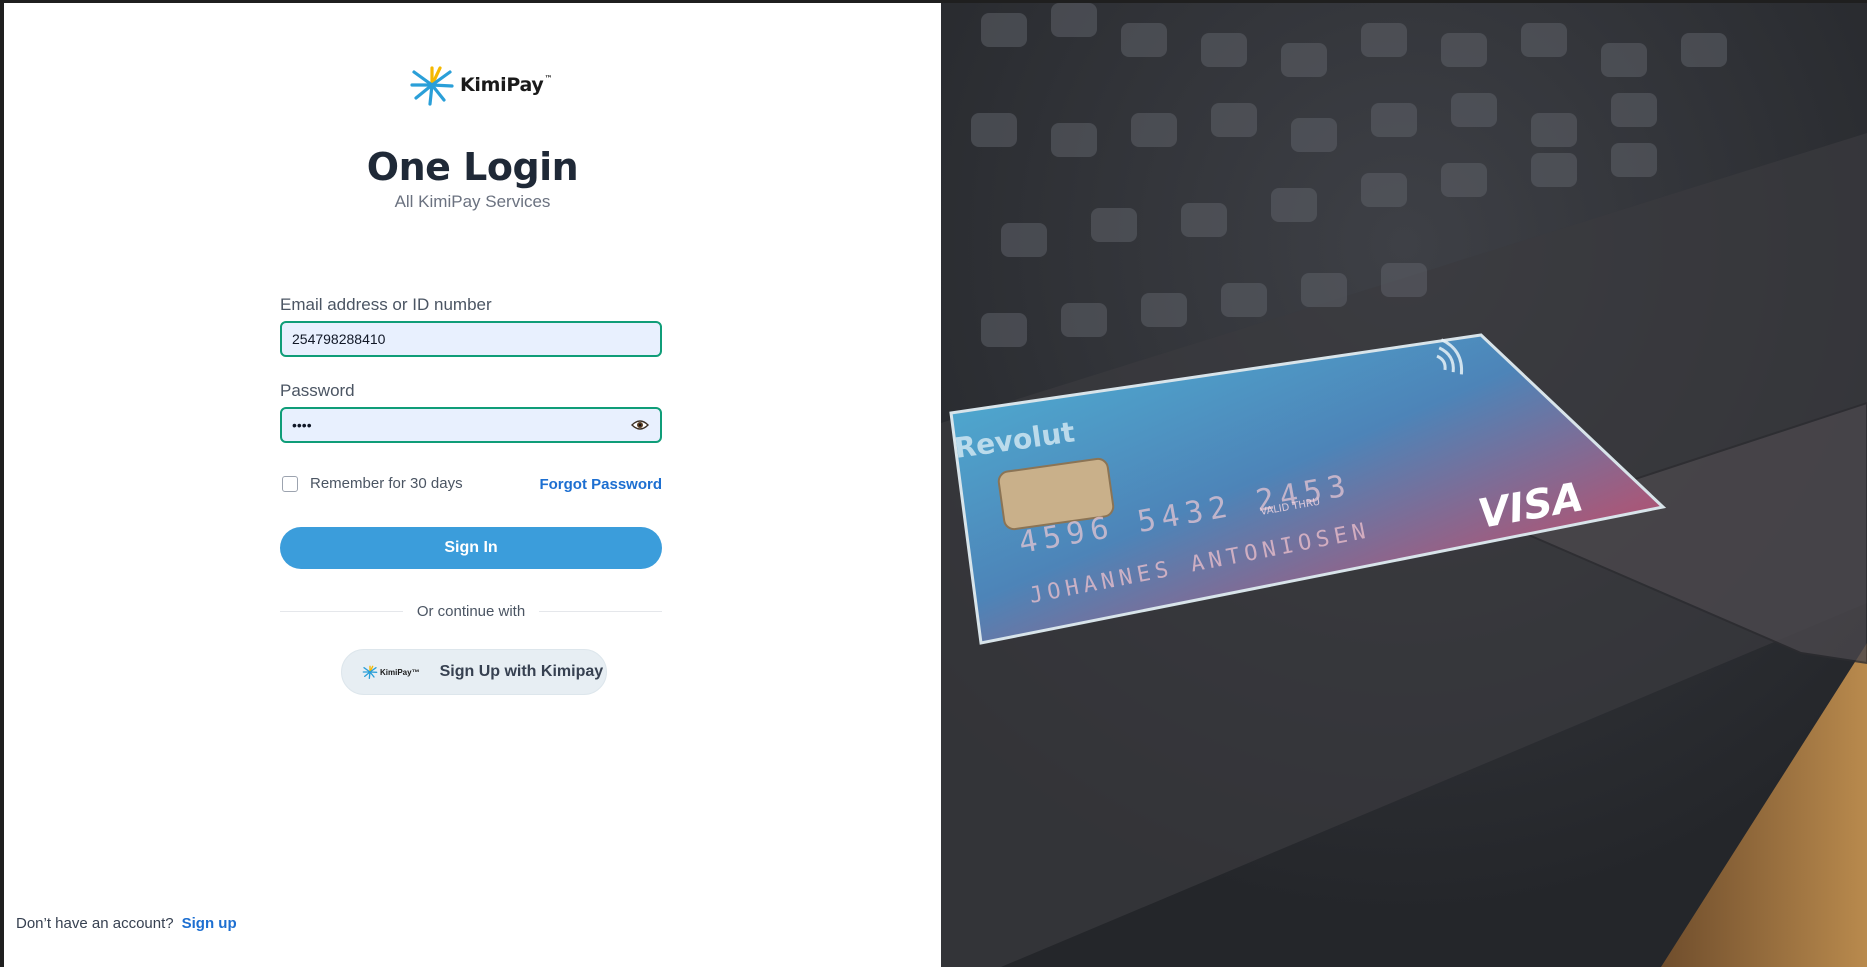 The width and height of the screenshot is (1867, 967). Describe the element at coordinates (317, 390) in the screenshot. I see `password-label: Password` at that location.